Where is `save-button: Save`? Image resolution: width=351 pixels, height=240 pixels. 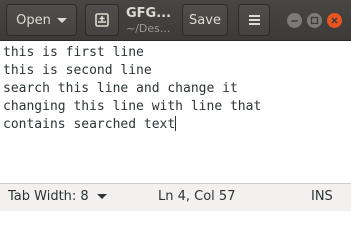 save-button: Save is located at coordinates (205, 20).